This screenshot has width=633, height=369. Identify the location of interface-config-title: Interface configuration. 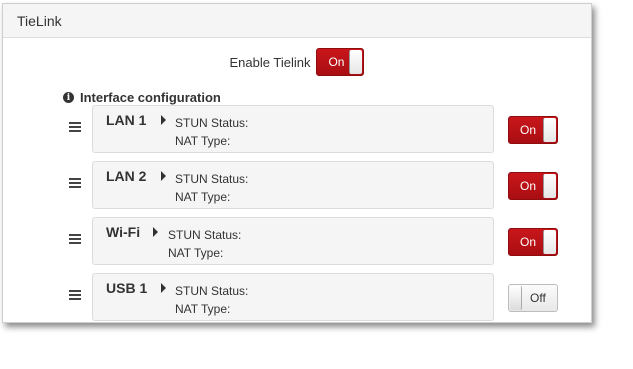
(150, 97).